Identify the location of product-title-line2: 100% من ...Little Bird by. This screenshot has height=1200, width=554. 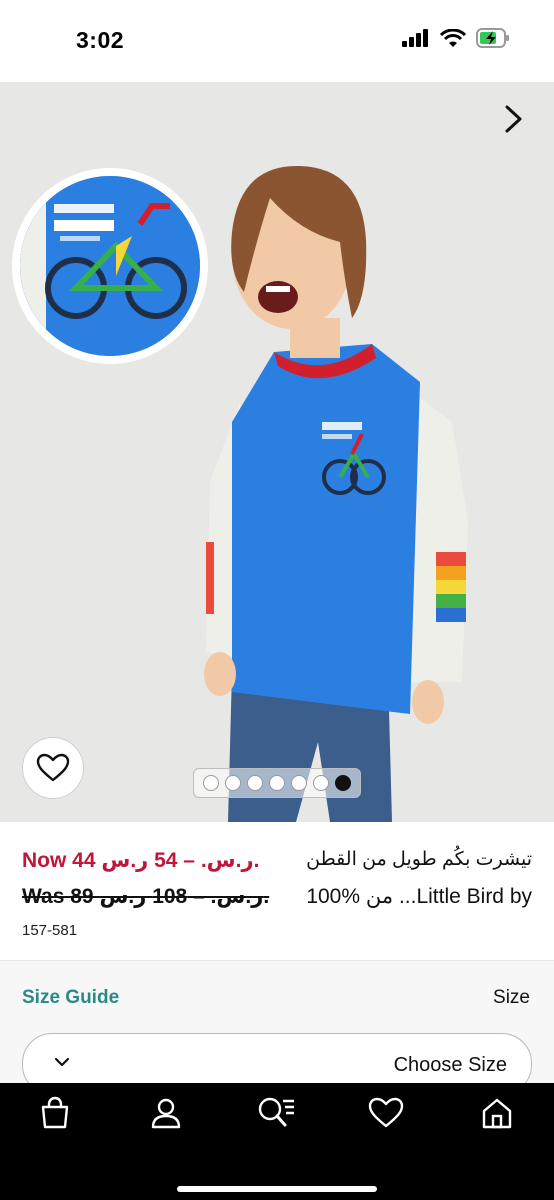
(419, 896).